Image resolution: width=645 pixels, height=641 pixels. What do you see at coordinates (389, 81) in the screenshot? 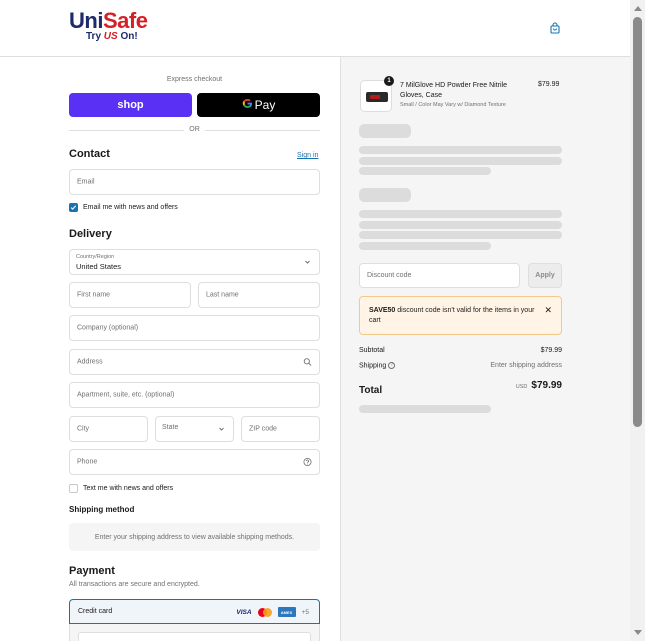
I see `quantity-badge: 1` at bounding box center [389, 81].